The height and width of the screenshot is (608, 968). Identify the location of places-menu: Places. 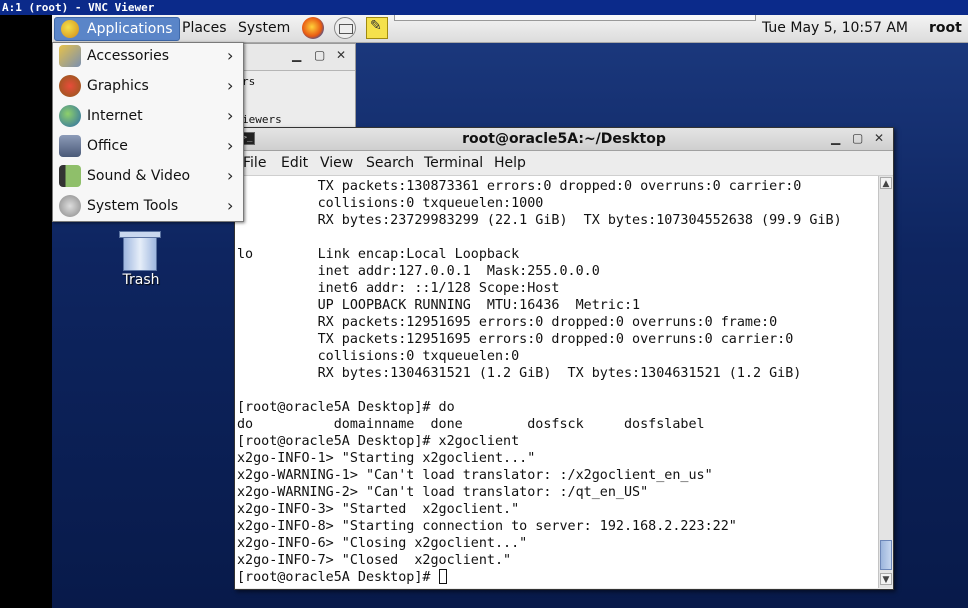
(204, 28).